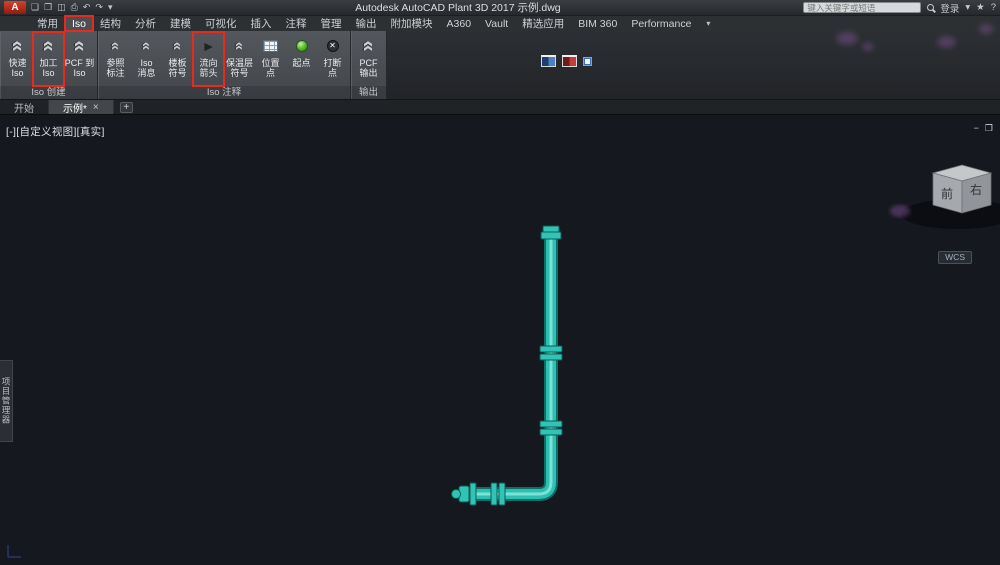 This screenshot has height=565, width=1000. Describe the element at coordinates (145, 23) in the screenshot. I see `tab-analysis: 分析` at that location.